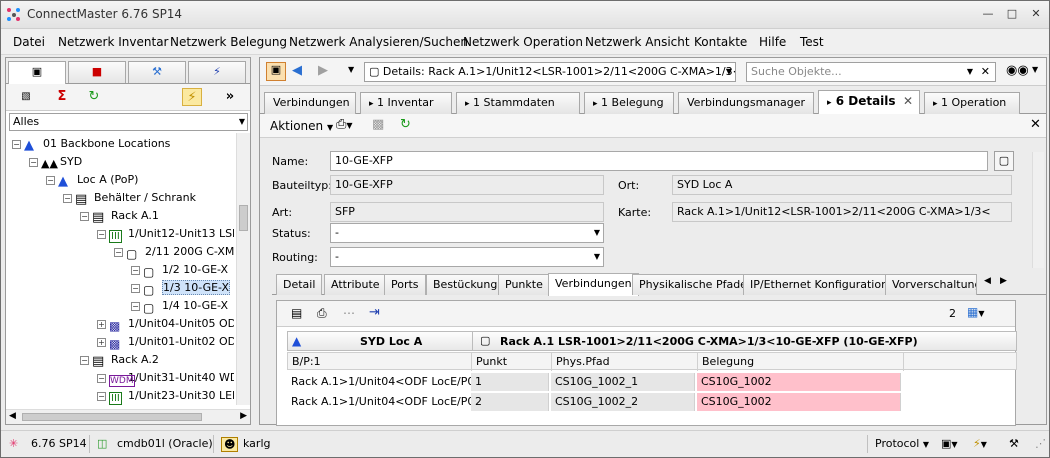  Describe the element at coordinates (174, 252) in the screenshot. I see `tree-node: − ▢ 2/11 200G C-XM` at that location.